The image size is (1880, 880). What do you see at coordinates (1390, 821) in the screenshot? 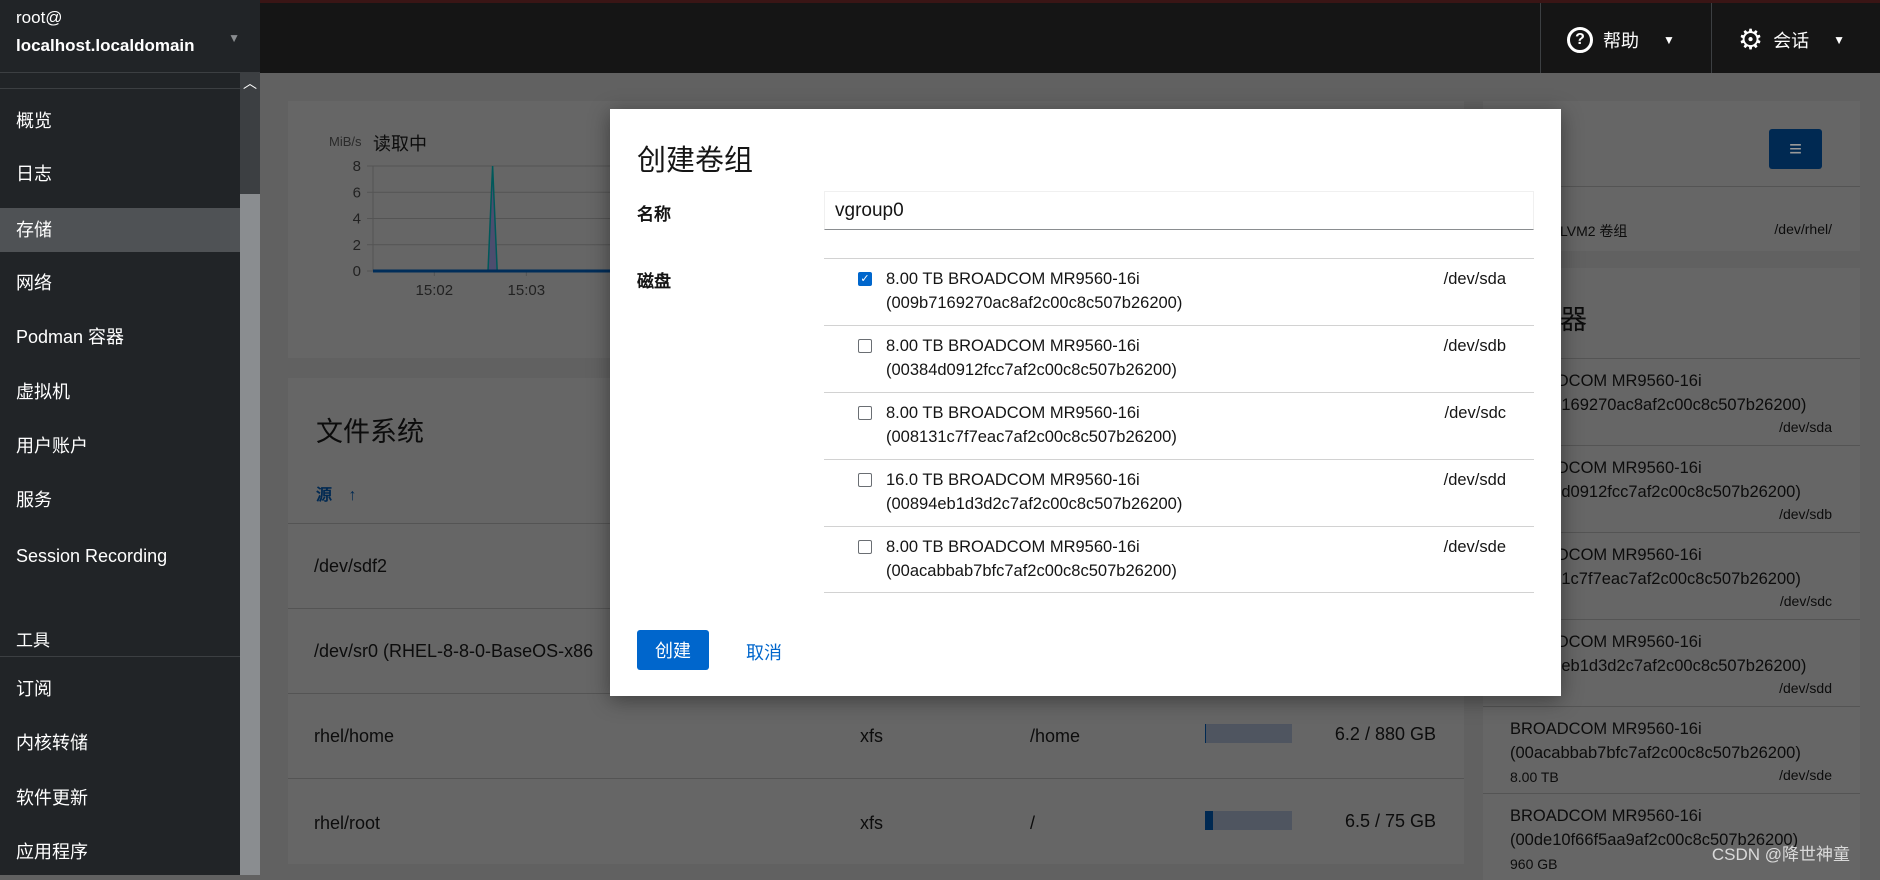
I see `fs-usage: 6.5 / 75 GB` at bounding box center [1390, 821].